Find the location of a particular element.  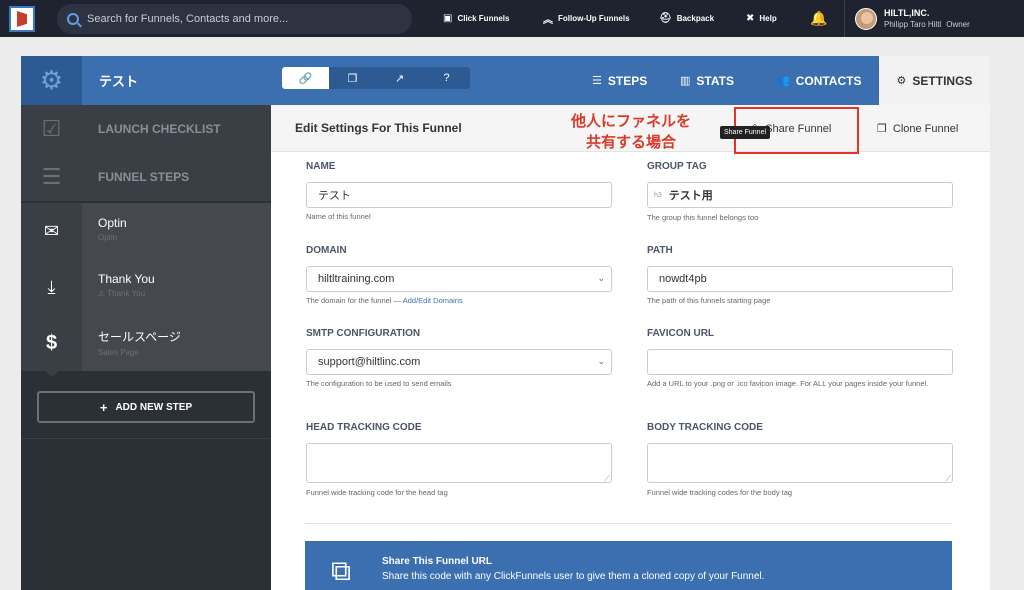

tab-label: SETTINGS is located at coordinates (942, 80).